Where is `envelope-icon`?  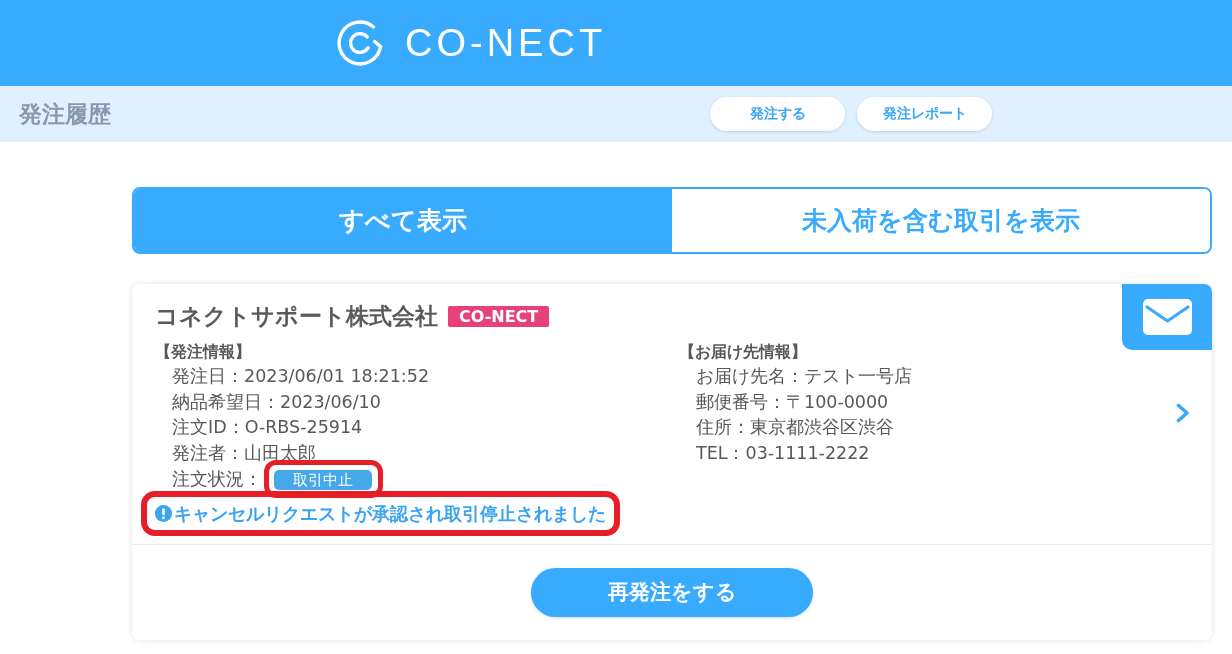
envelope-icon is located at coordinates (1167, 317).